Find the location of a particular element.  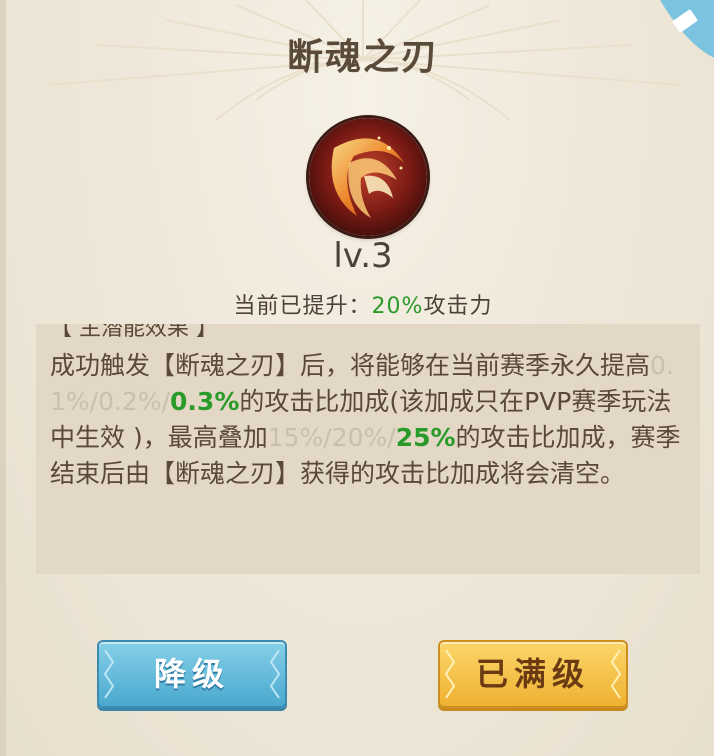

max-level-button: 已满级 is located at coordinates (533, 674).